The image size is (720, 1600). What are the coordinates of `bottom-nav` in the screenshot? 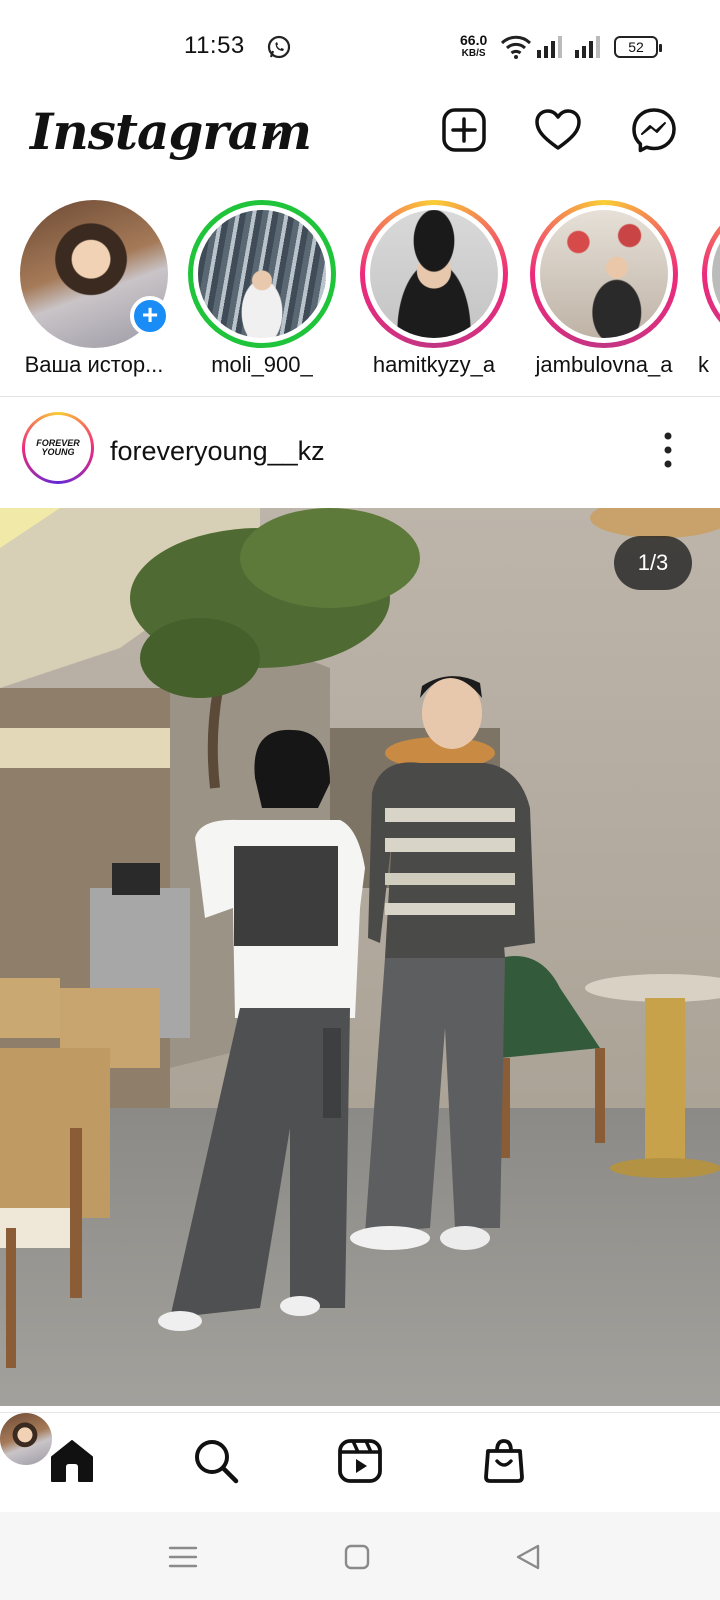 It's located at (360, 1462).